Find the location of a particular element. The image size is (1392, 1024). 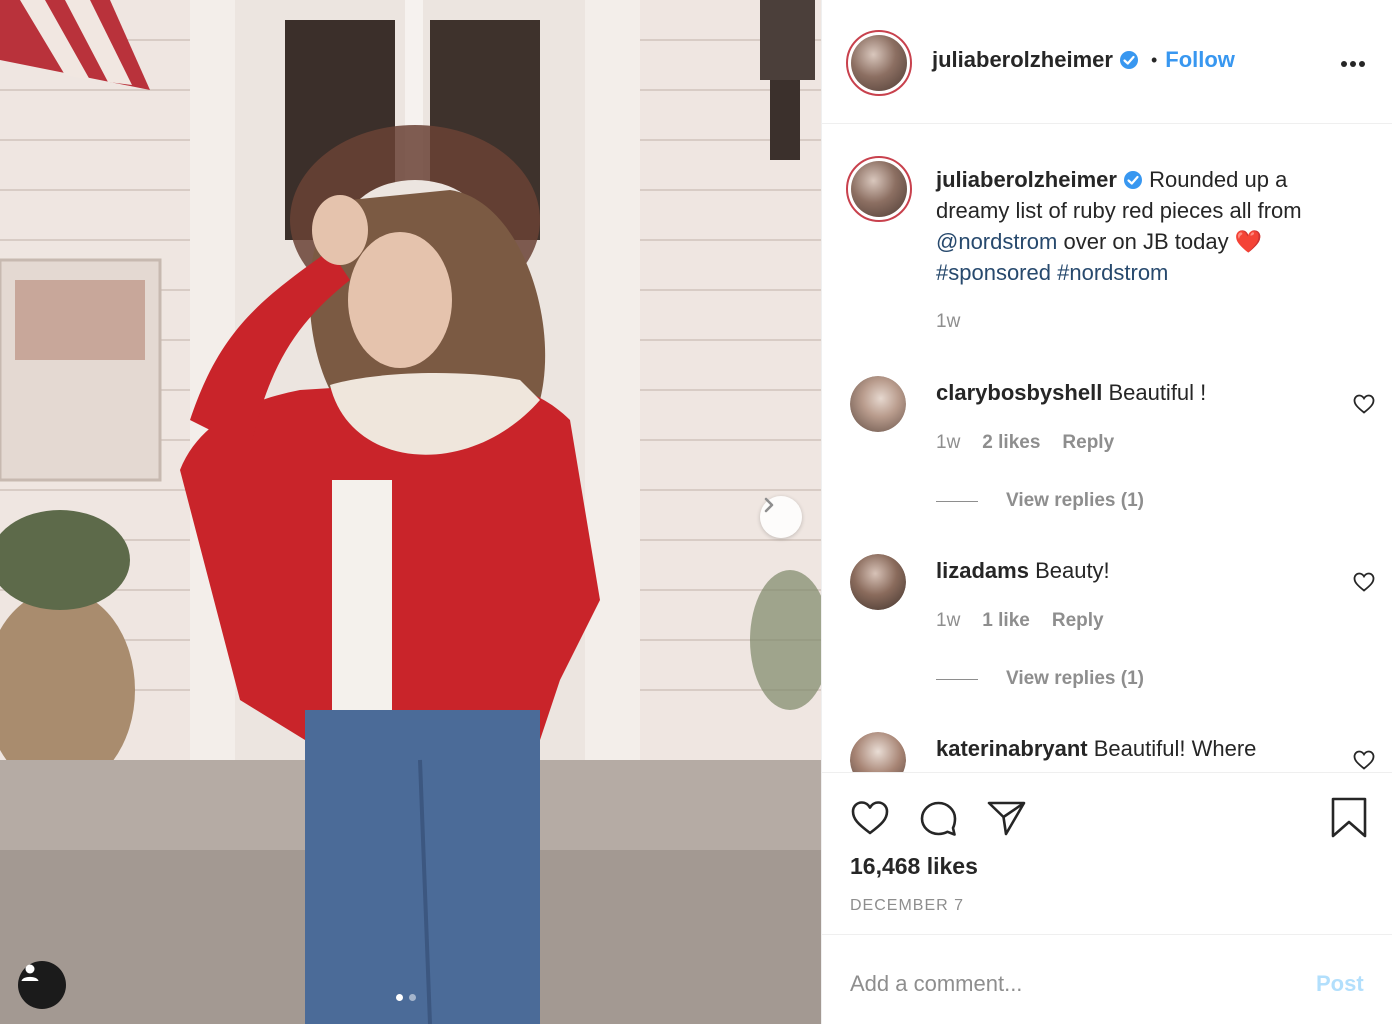

post-header: juliaberolzheimer • Follow is located at coordinates (1107, 62).